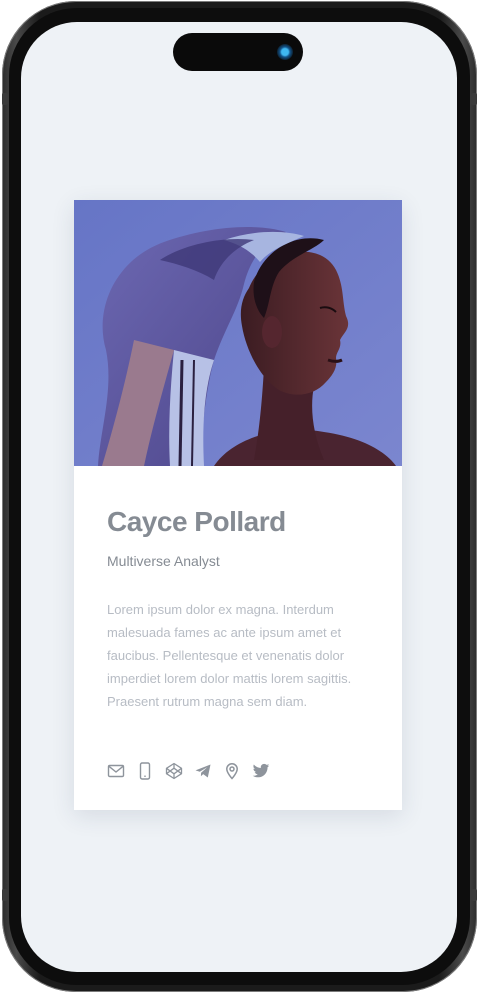 This screenshot has height=993, width=479. What do you see at coordinates (285, 52) in the screenshot?
I see `camera-icon` at bounding box center [285, 52].